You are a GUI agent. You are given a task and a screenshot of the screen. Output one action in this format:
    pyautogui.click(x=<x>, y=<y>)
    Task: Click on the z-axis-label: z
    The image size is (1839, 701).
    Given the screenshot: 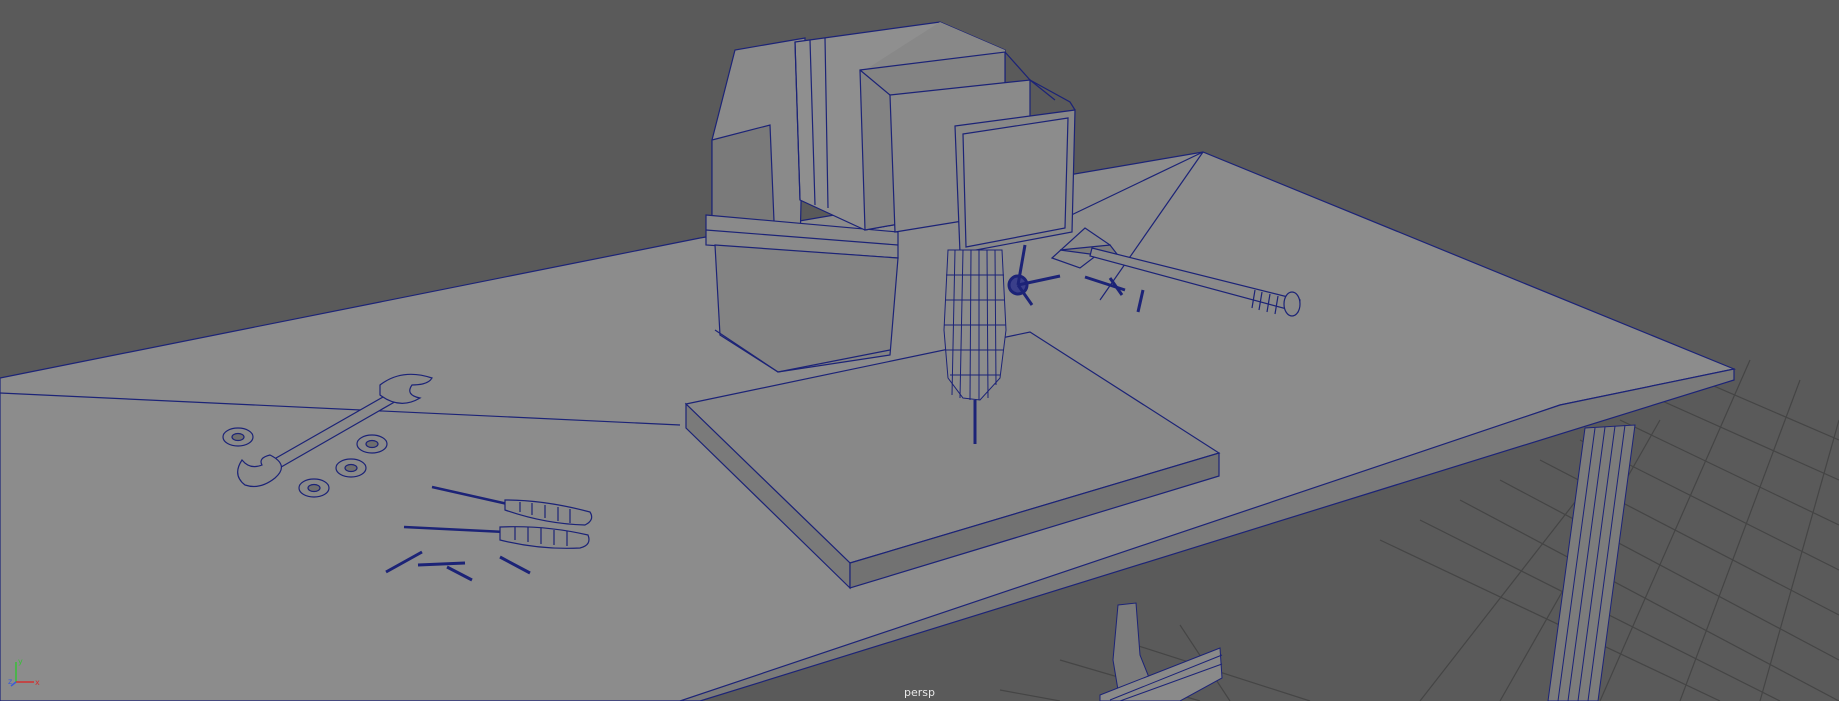 What is the action you would take?
    pyautogui.click(x=10, y=681)
    